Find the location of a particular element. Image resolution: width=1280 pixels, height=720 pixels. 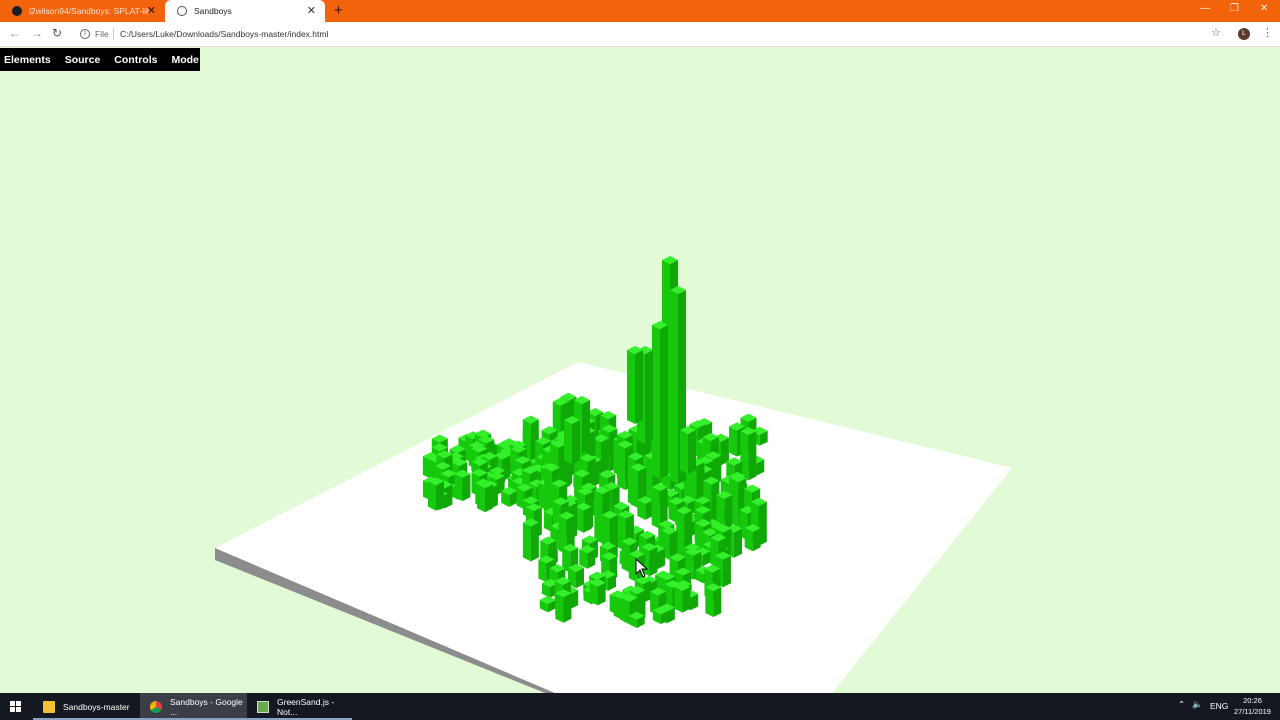

notepad-icon is located at coordinates (263, 706).